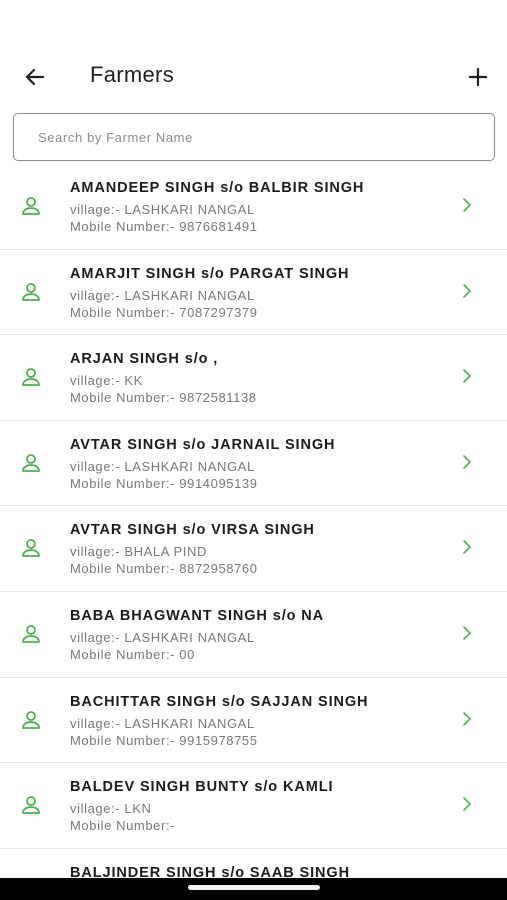  I want to click on back-button, so click(35, 77).